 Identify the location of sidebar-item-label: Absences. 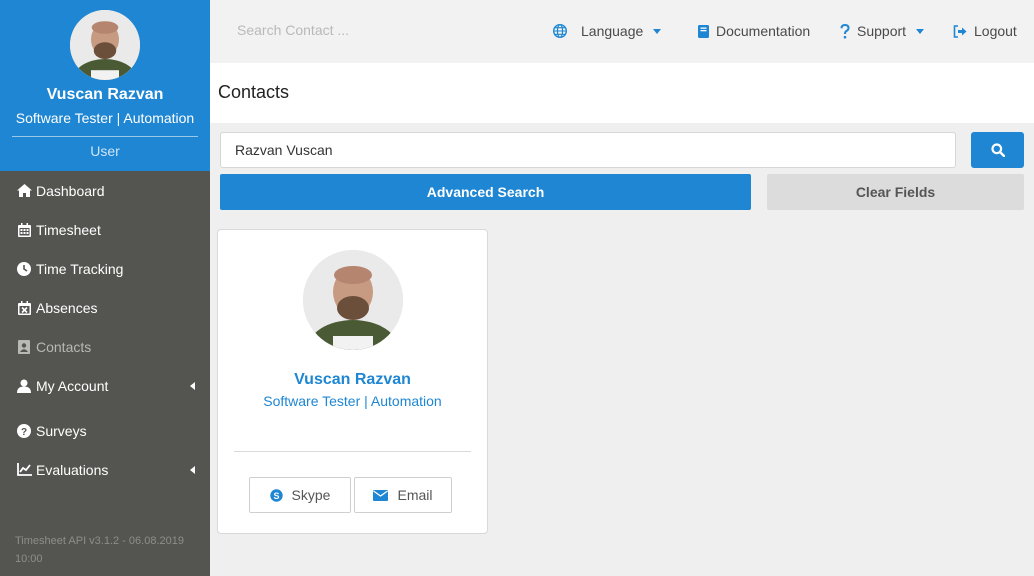
(67, 307).